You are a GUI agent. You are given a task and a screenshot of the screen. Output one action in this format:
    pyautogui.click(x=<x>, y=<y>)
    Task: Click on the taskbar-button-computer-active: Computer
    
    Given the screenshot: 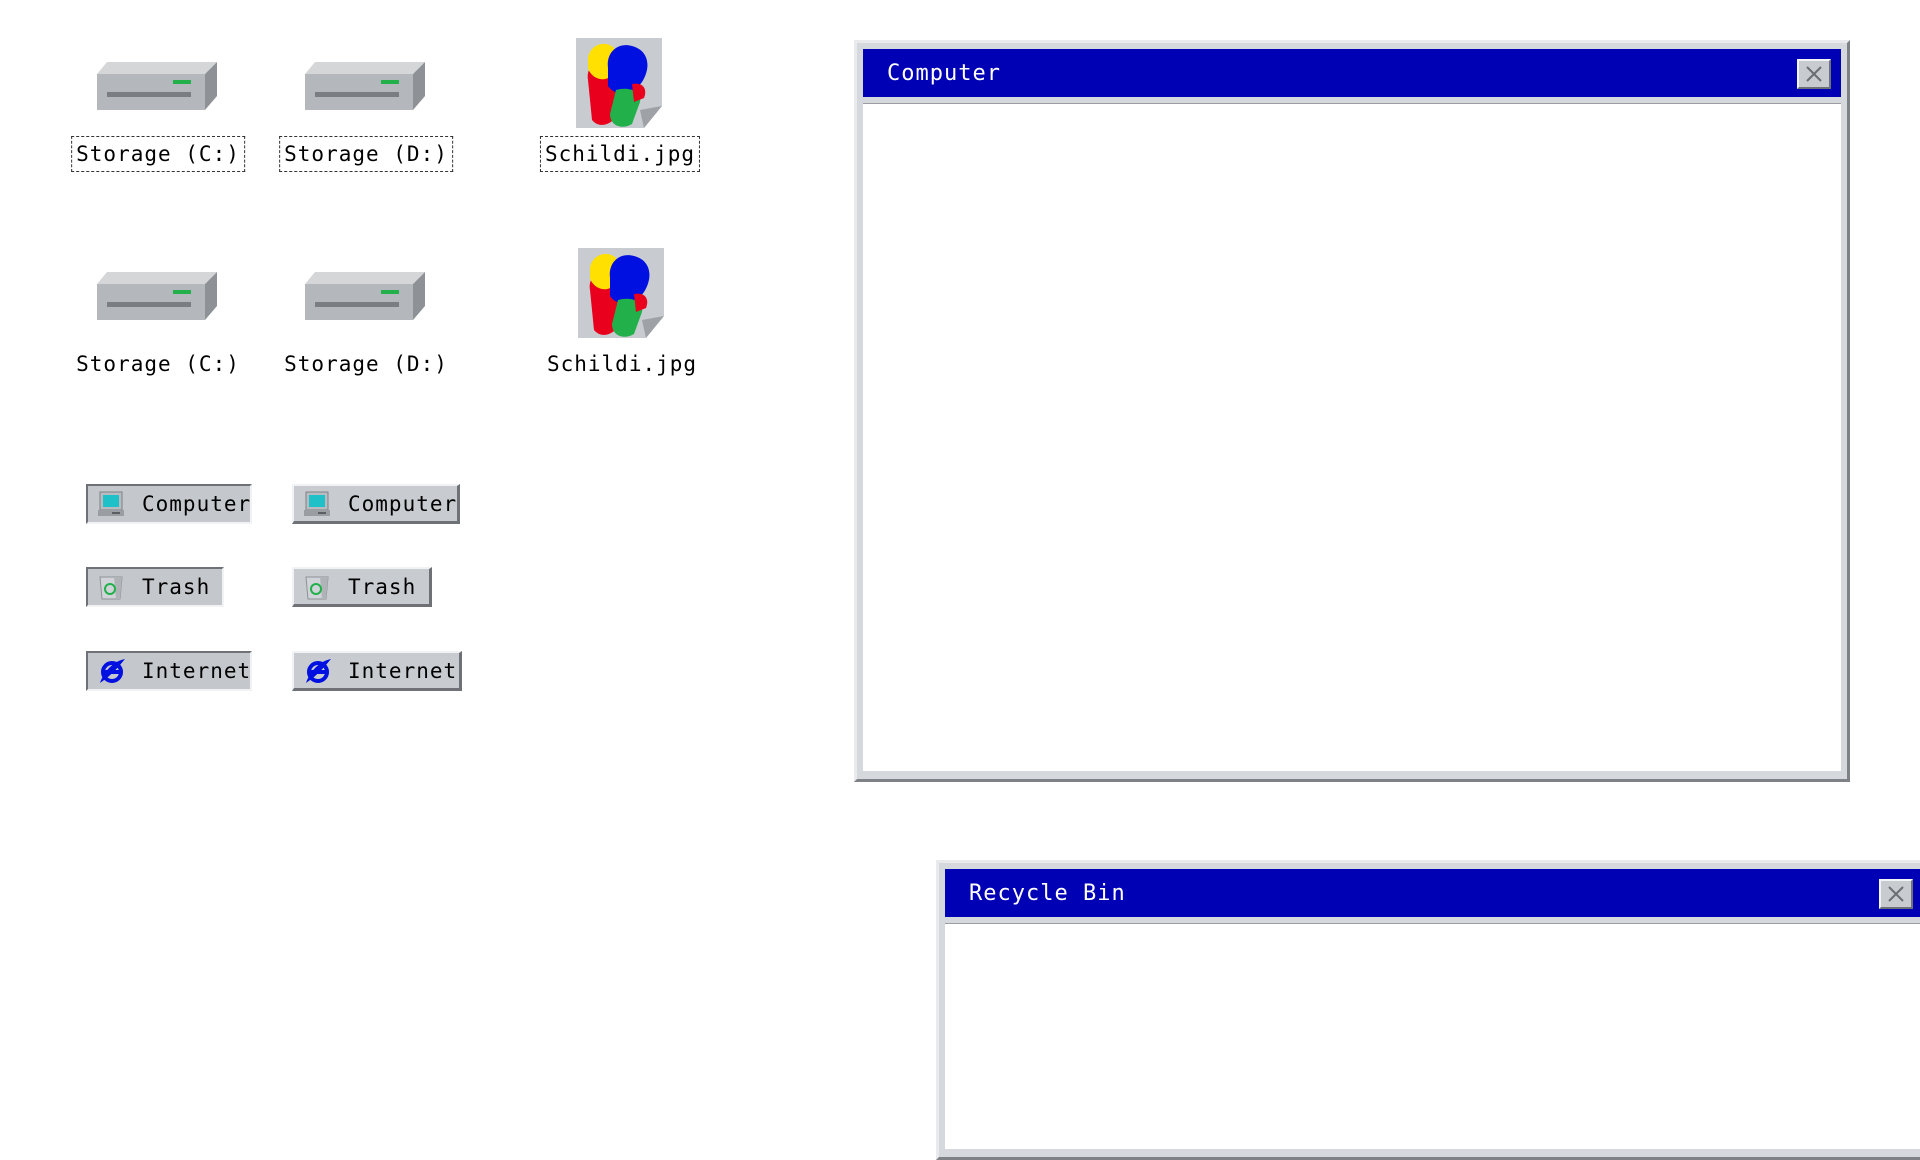 What is the action you would take?
    pyautogui.click(x=169, y=504)
    